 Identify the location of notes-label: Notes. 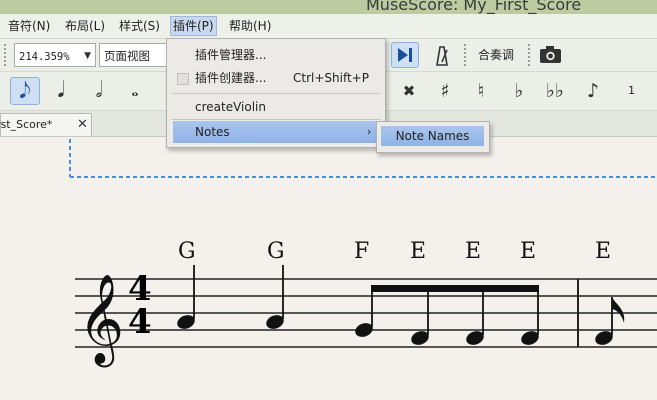
(212, 132).